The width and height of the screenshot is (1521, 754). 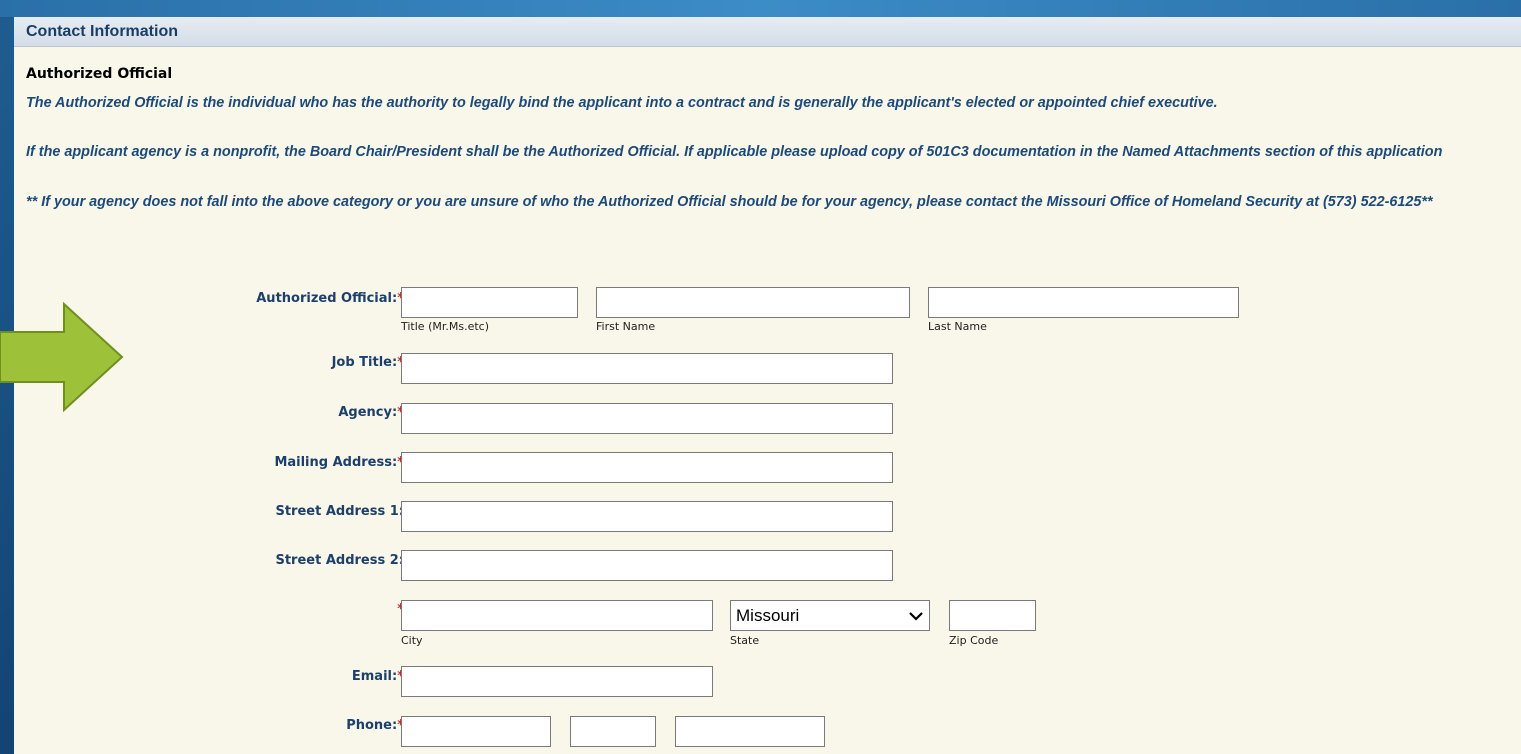 I want to click on zip-code-caption: Zip Code, so click(x=974, y=640).